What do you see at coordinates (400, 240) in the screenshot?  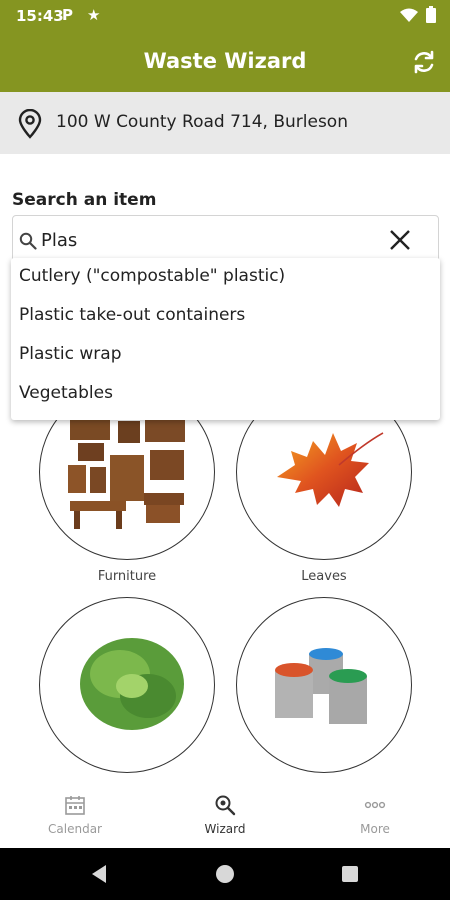 I see `close-icon` at bounding box center [400, 240].